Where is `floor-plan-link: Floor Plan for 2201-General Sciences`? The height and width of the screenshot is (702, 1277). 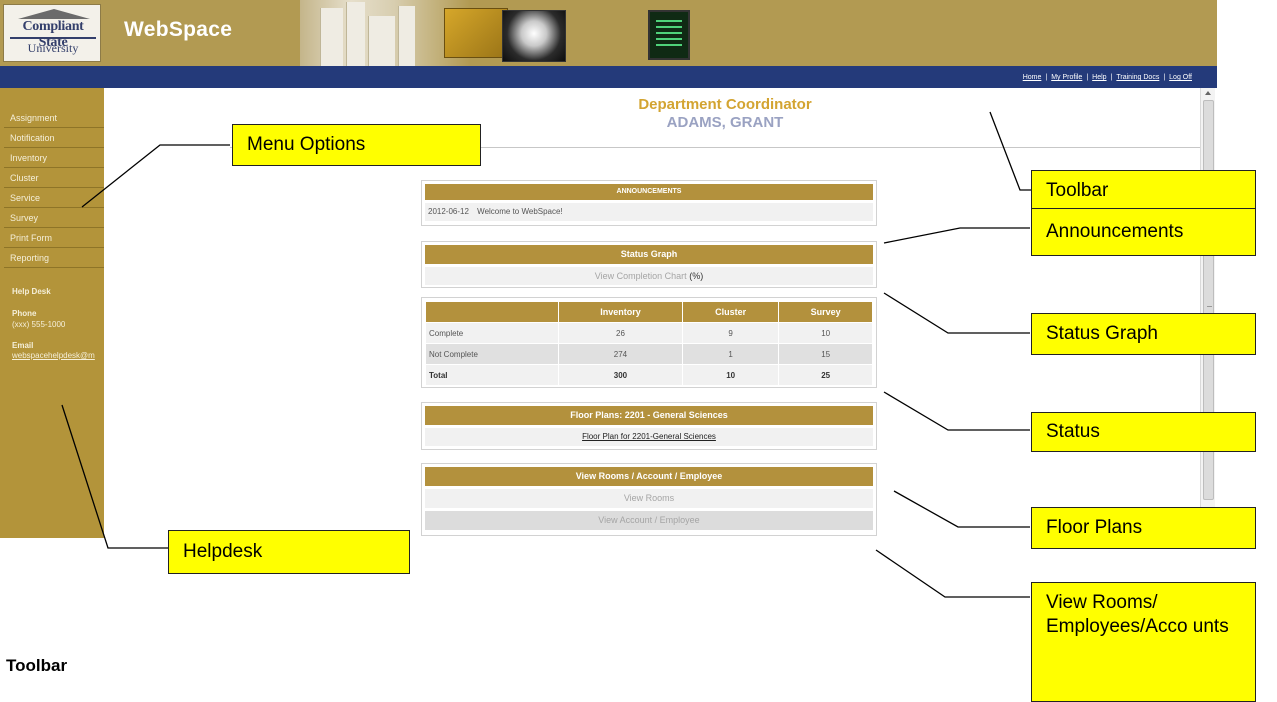 floor-plan-link: Floor Plan for 2201-General Sciences is located at coordinates (649, 436).